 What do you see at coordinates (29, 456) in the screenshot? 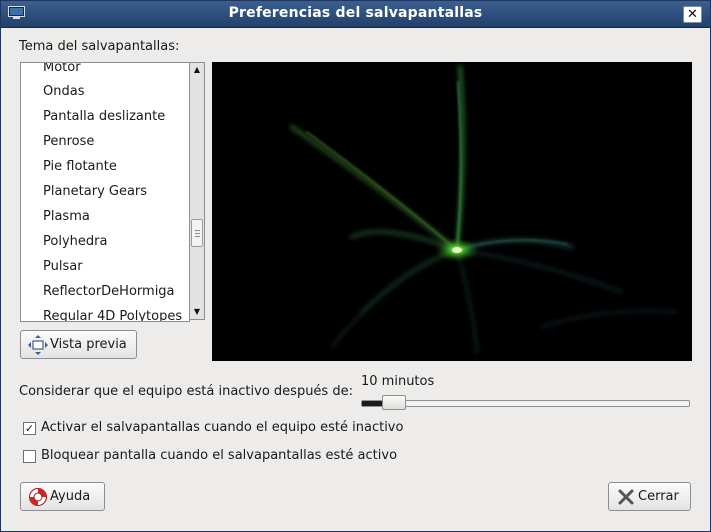
I see `lock-checkbox` at bounding box center [29, 456].